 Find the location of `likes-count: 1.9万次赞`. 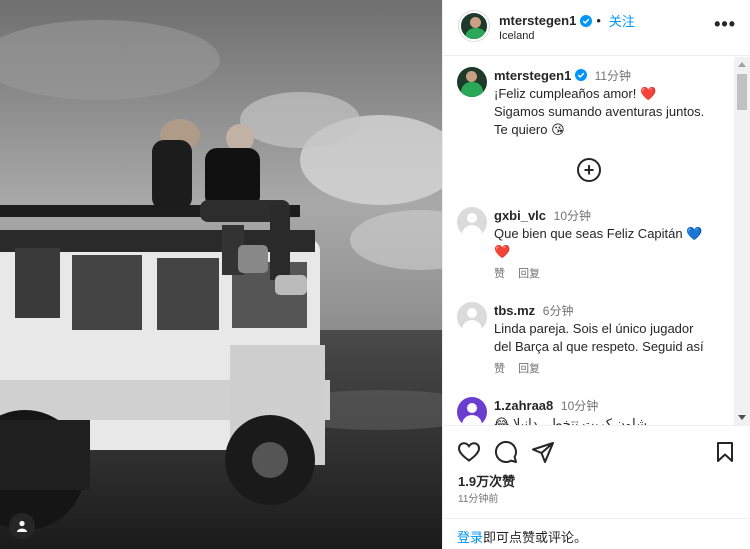

likes-count: 1.9万次赞 is located at coordinates (486, 480).